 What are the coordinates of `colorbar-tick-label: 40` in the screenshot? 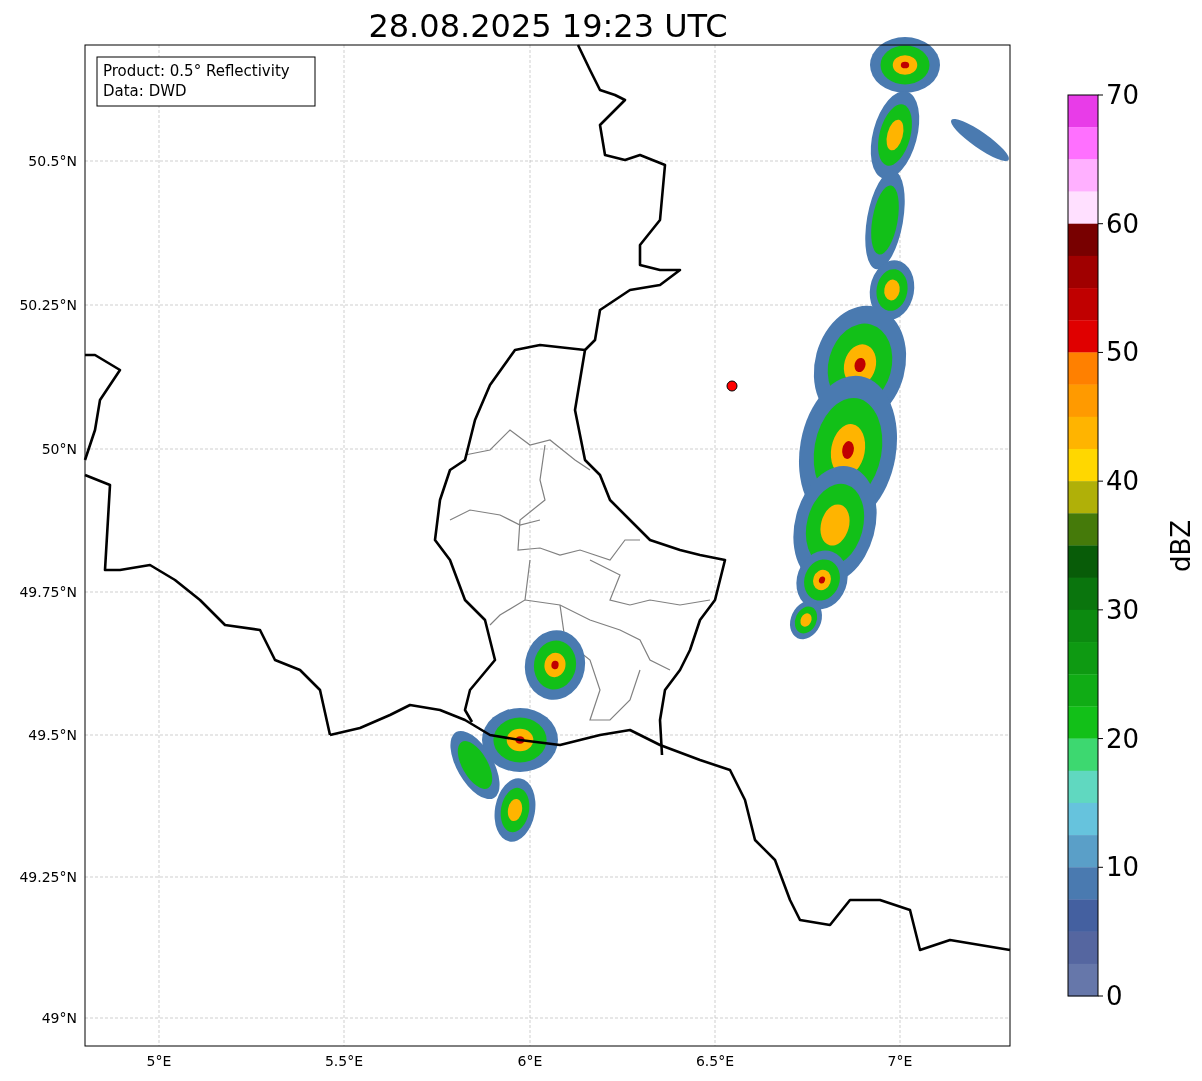 It's located at (1123, 481).